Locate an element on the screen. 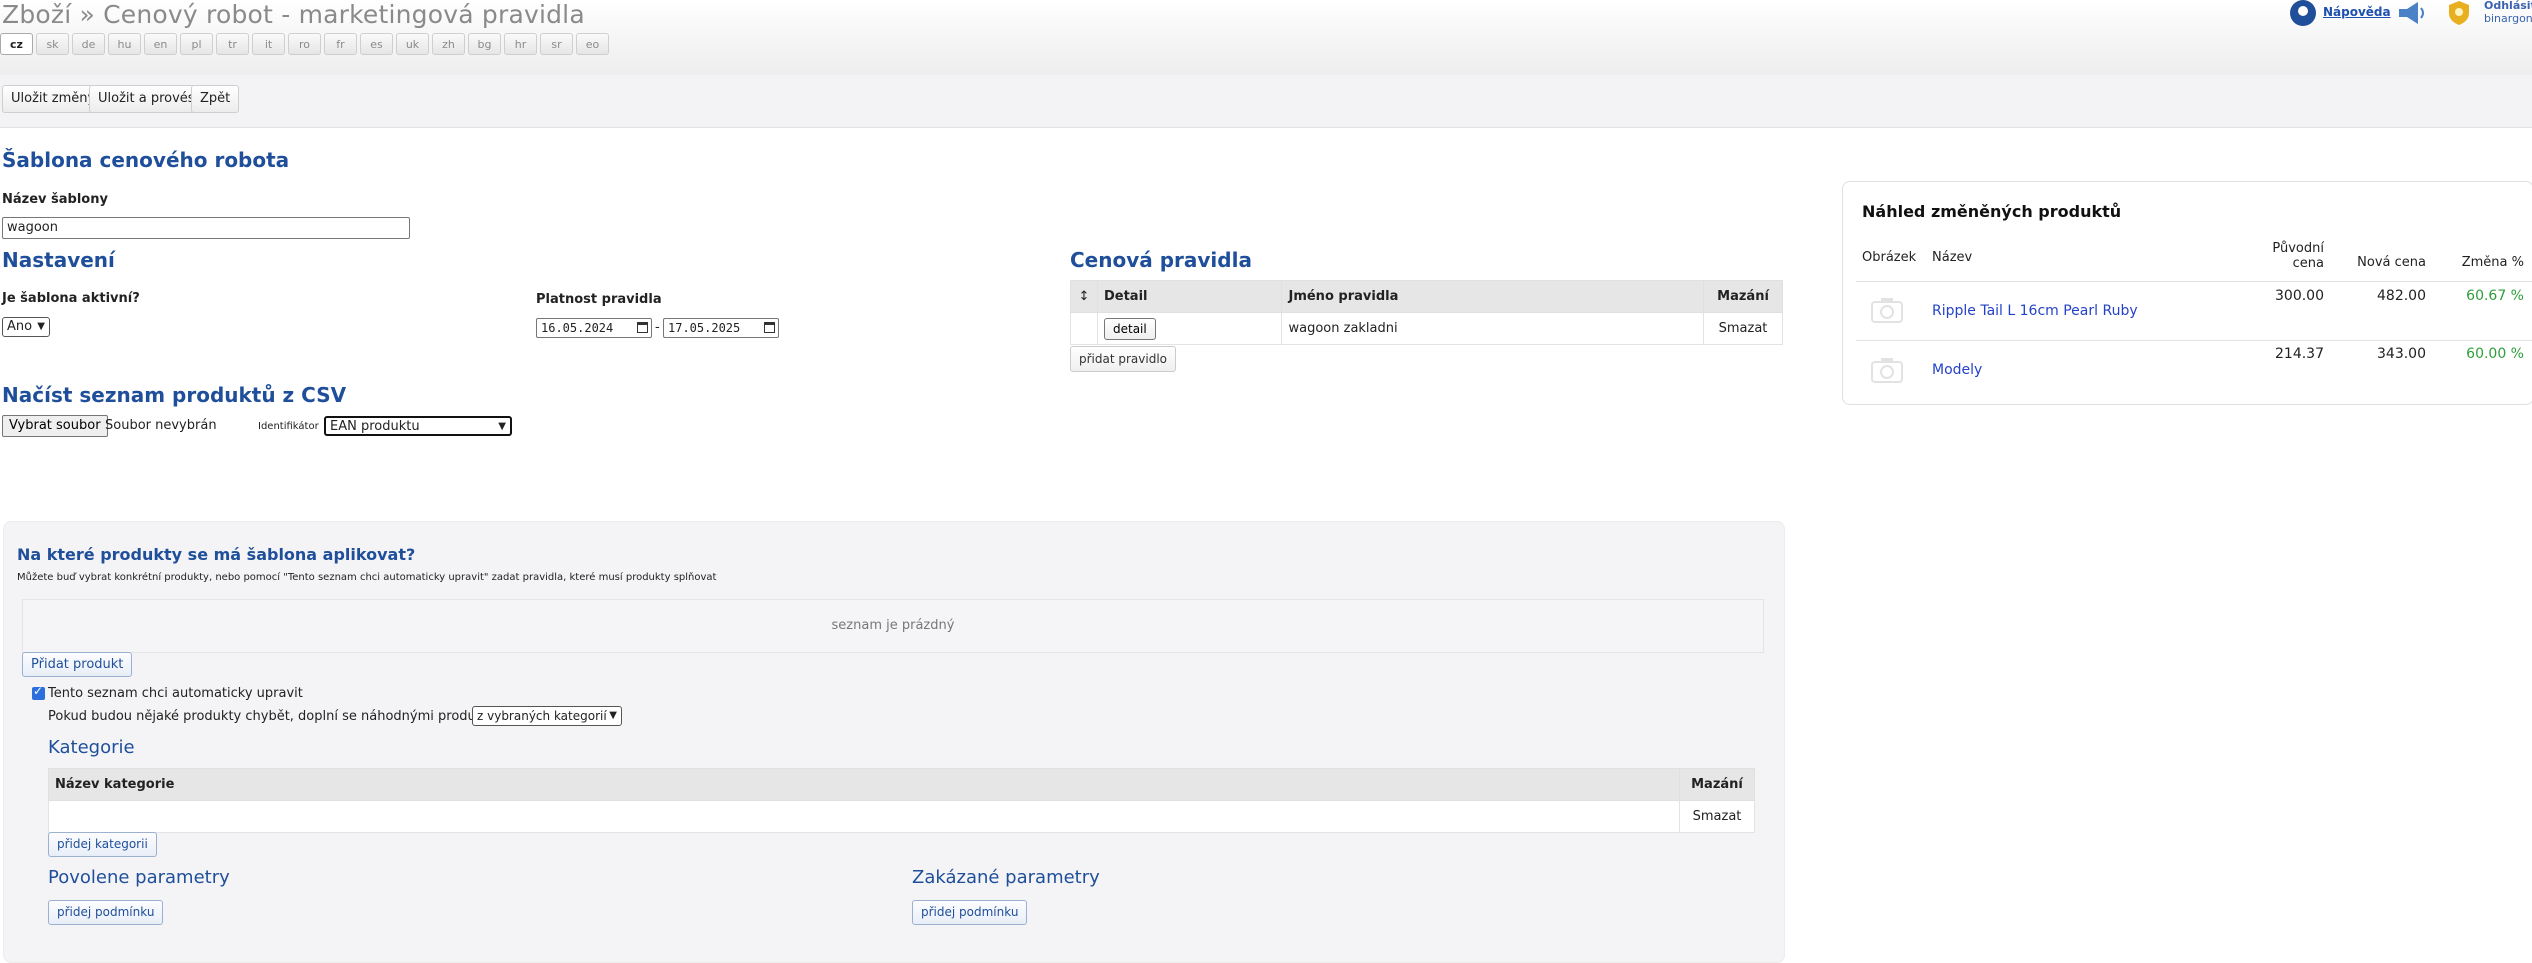 This screenshot has width=2532, height=963. change-value: 60.67 % is located at coordinates (2495, 296).